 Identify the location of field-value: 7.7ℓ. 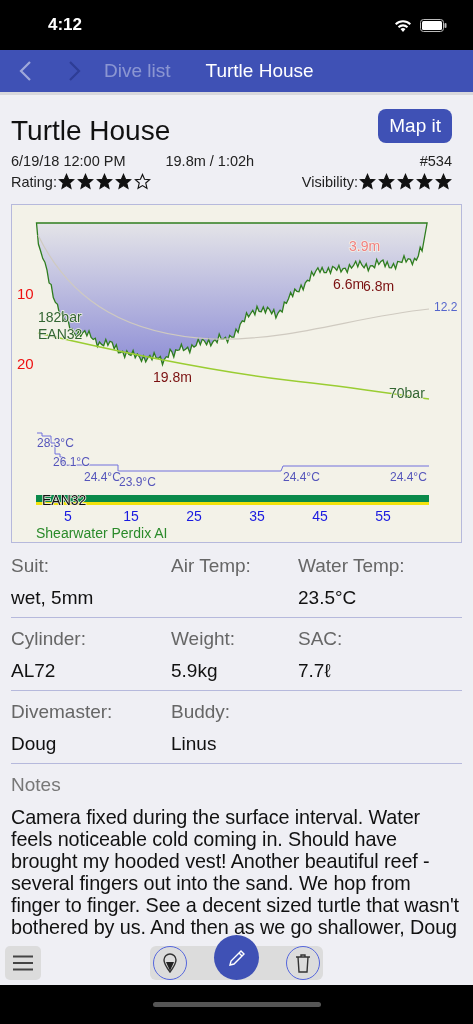
(315, 671).